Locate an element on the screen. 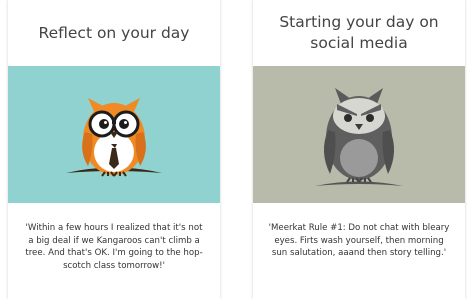 The image size is (467, 299). card-title: Reflect on your day is located at coordinates (114, 32).